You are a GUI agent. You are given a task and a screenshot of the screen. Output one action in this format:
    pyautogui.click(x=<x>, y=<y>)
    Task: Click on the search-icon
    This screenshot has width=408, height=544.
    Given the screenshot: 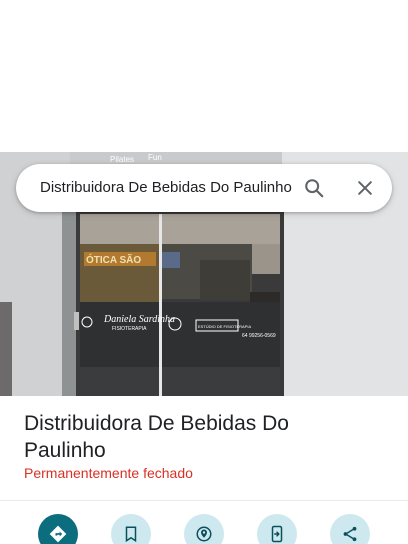 What is the action you would take?
    pyautogui.click(x=314, y=188)
    